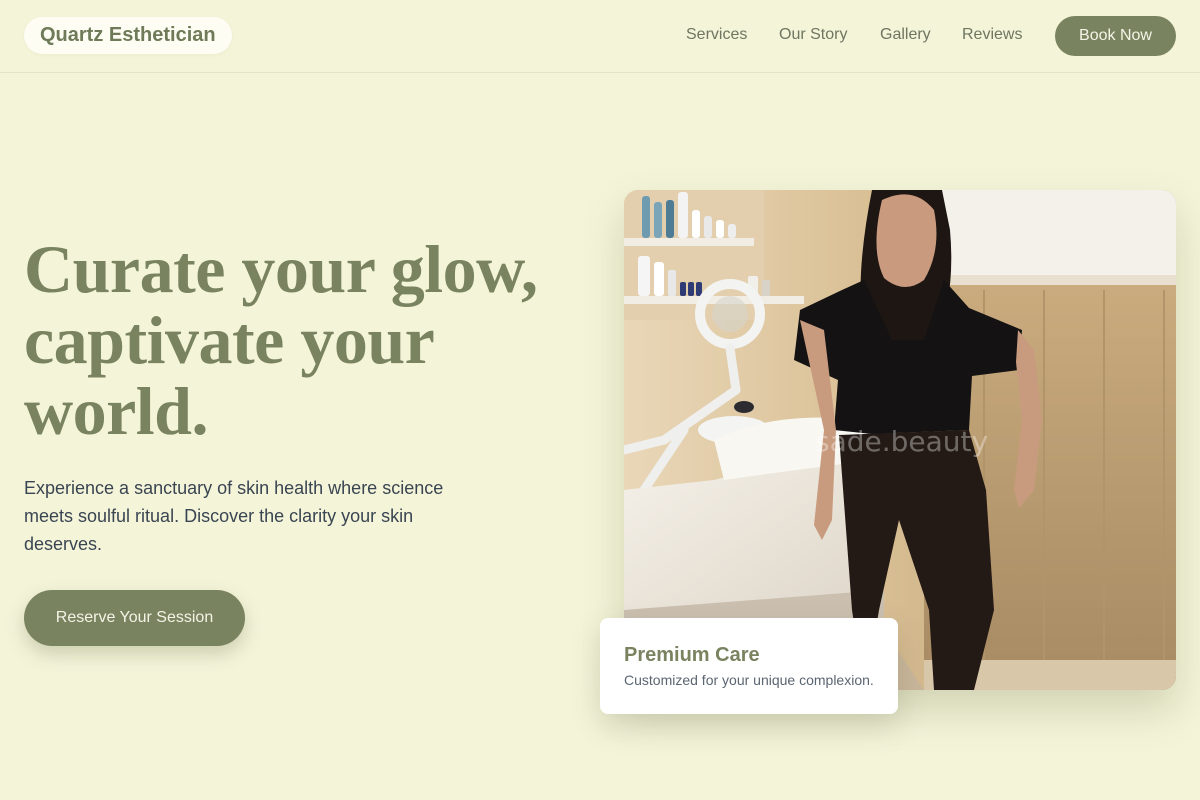 The image size is (1200, 800). What do you see at coordinates (281, 269) in the screenshot?
I see `hero-title-line-1: Curate your glow,` at bounding box center [281, 269].